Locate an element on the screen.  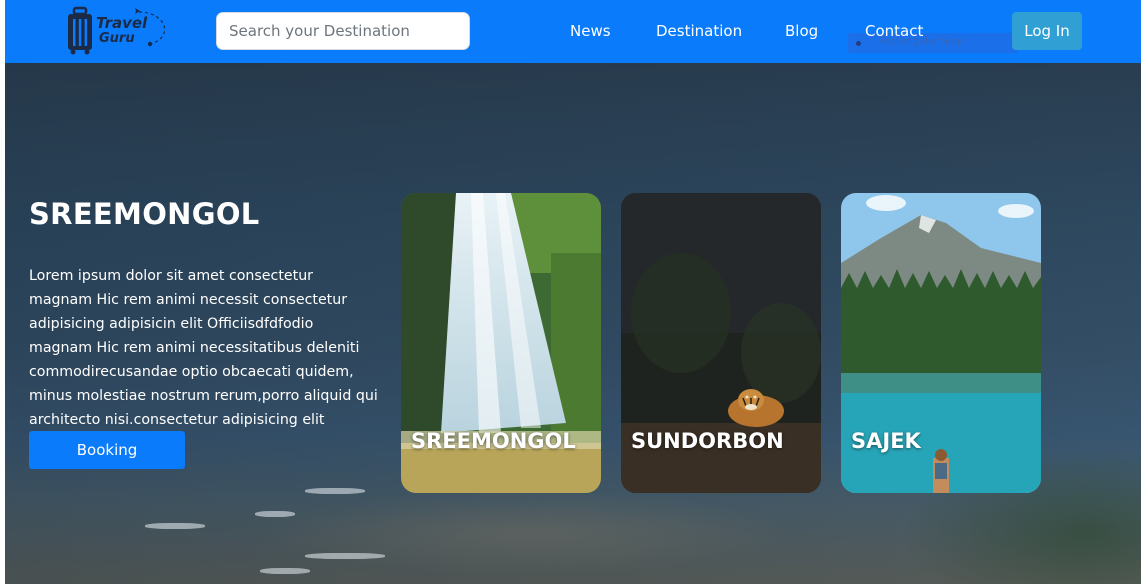
card-title: SUNDORBON is located at coordinates (707, 441).